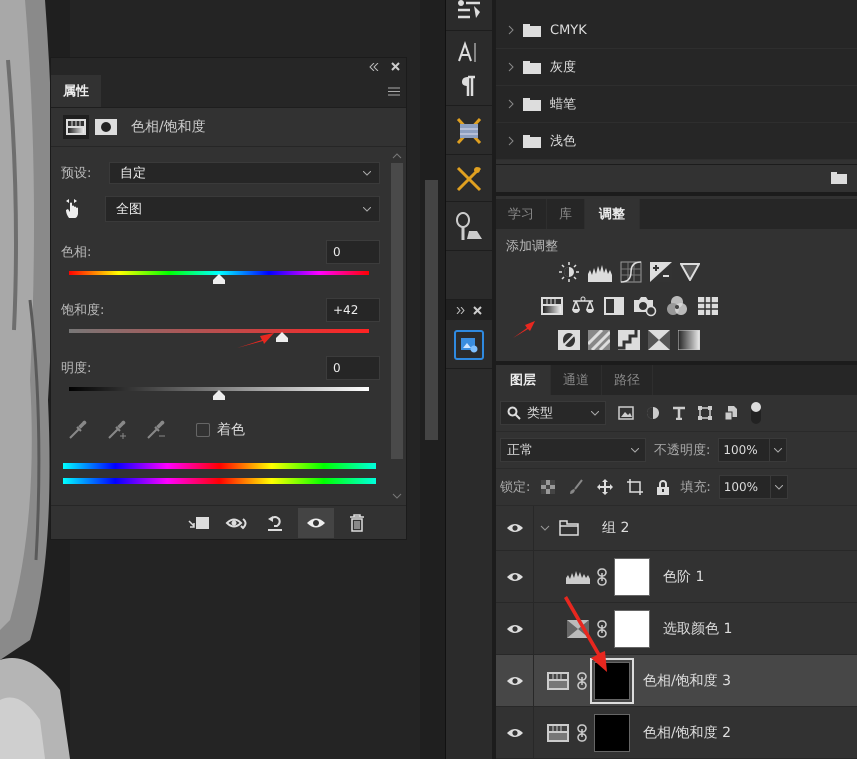  Describe the element at coordinates (756, 413) in the screenshot. I see `filter-toggle-icon` at that location.